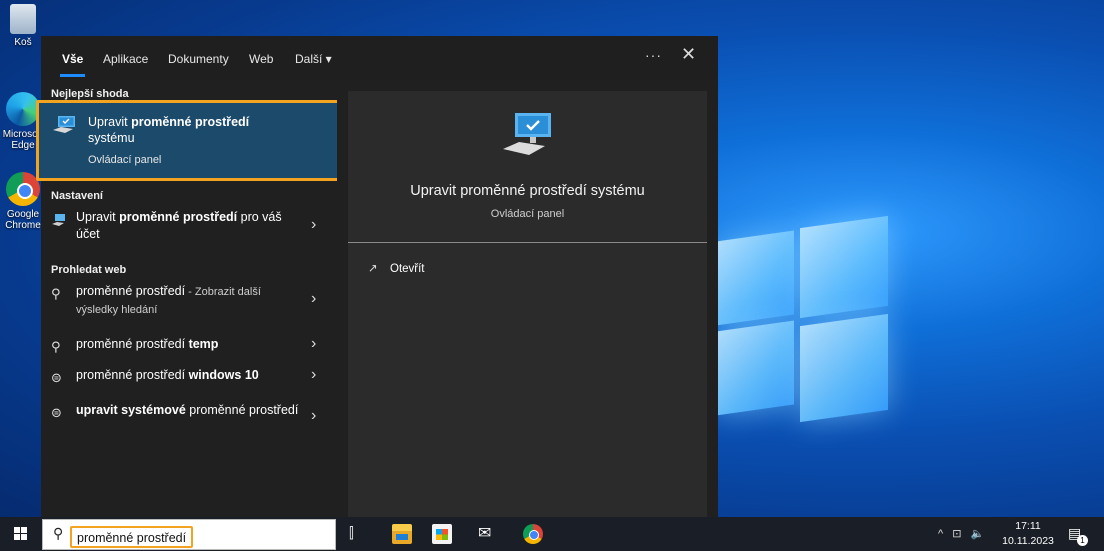  Describe the element at coordinates (198, 59) in the screenshot. I see `tab-documents: Dokumenty` at that location.